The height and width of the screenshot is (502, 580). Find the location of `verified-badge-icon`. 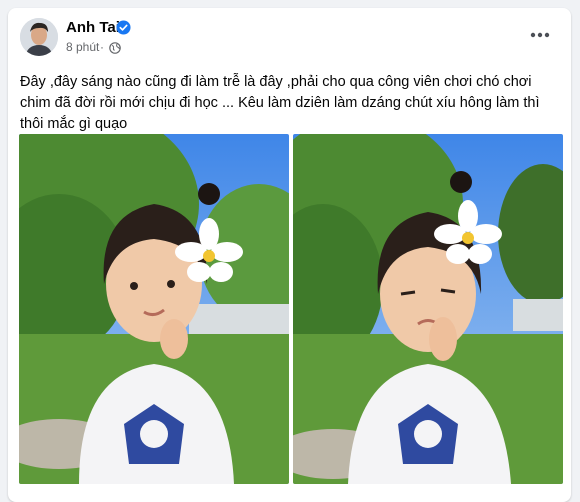

verified-badge-icon is located at coordinates (123, 27).